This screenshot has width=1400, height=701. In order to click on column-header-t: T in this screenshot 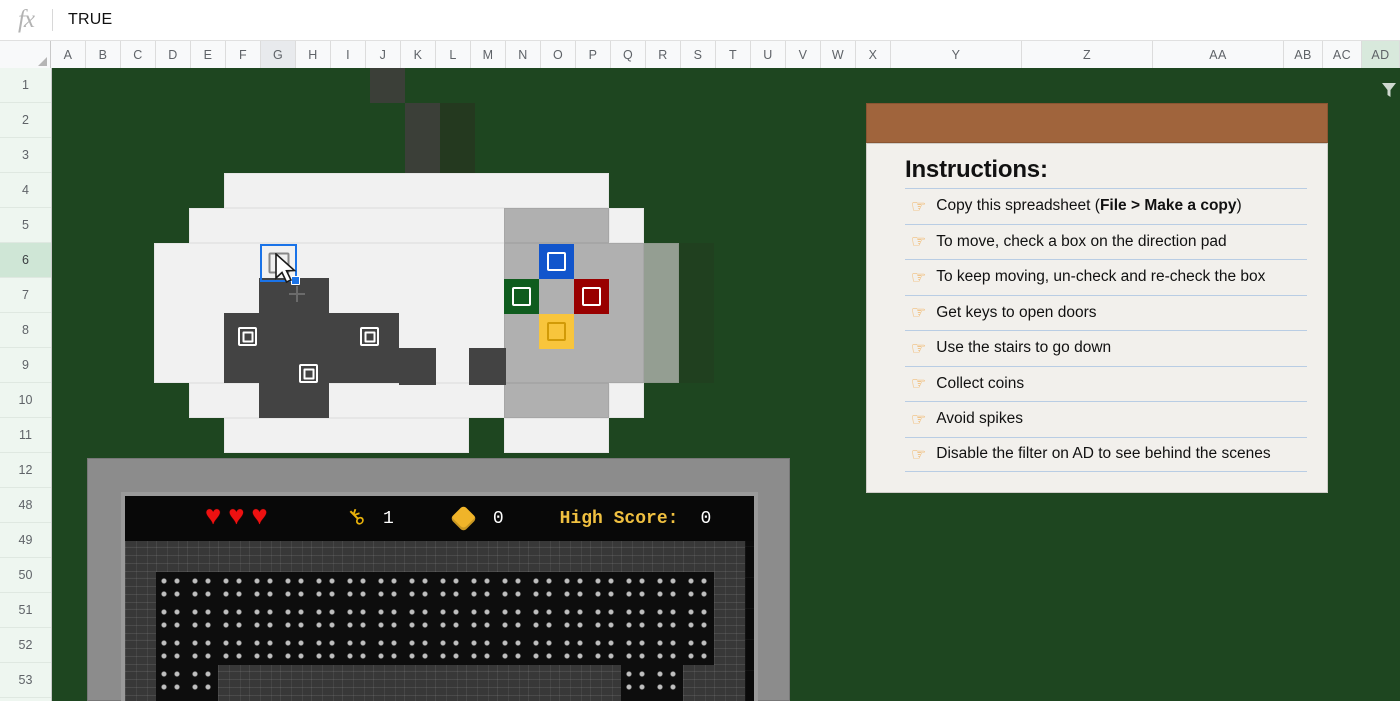, I will do `click(733, 54)`.